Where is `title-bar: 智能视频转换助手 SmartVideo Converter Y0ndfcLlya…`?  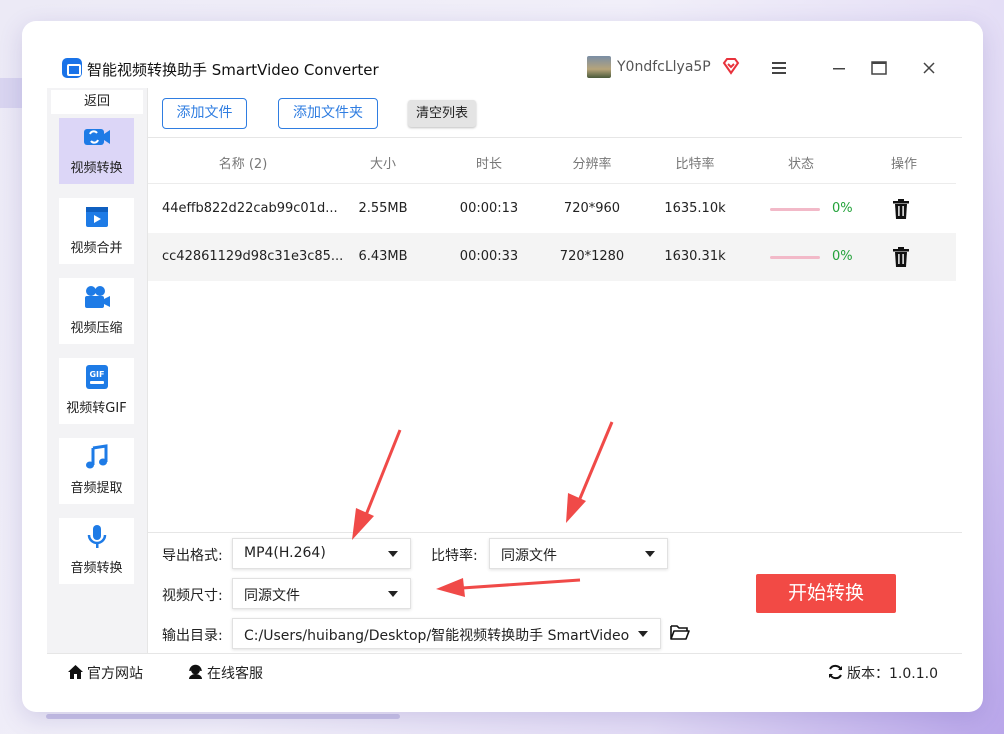 title-bar: 智能视频转换助手 SmartVideo Converter Y0ndfcLlya… is located at coordinates (504, 68).